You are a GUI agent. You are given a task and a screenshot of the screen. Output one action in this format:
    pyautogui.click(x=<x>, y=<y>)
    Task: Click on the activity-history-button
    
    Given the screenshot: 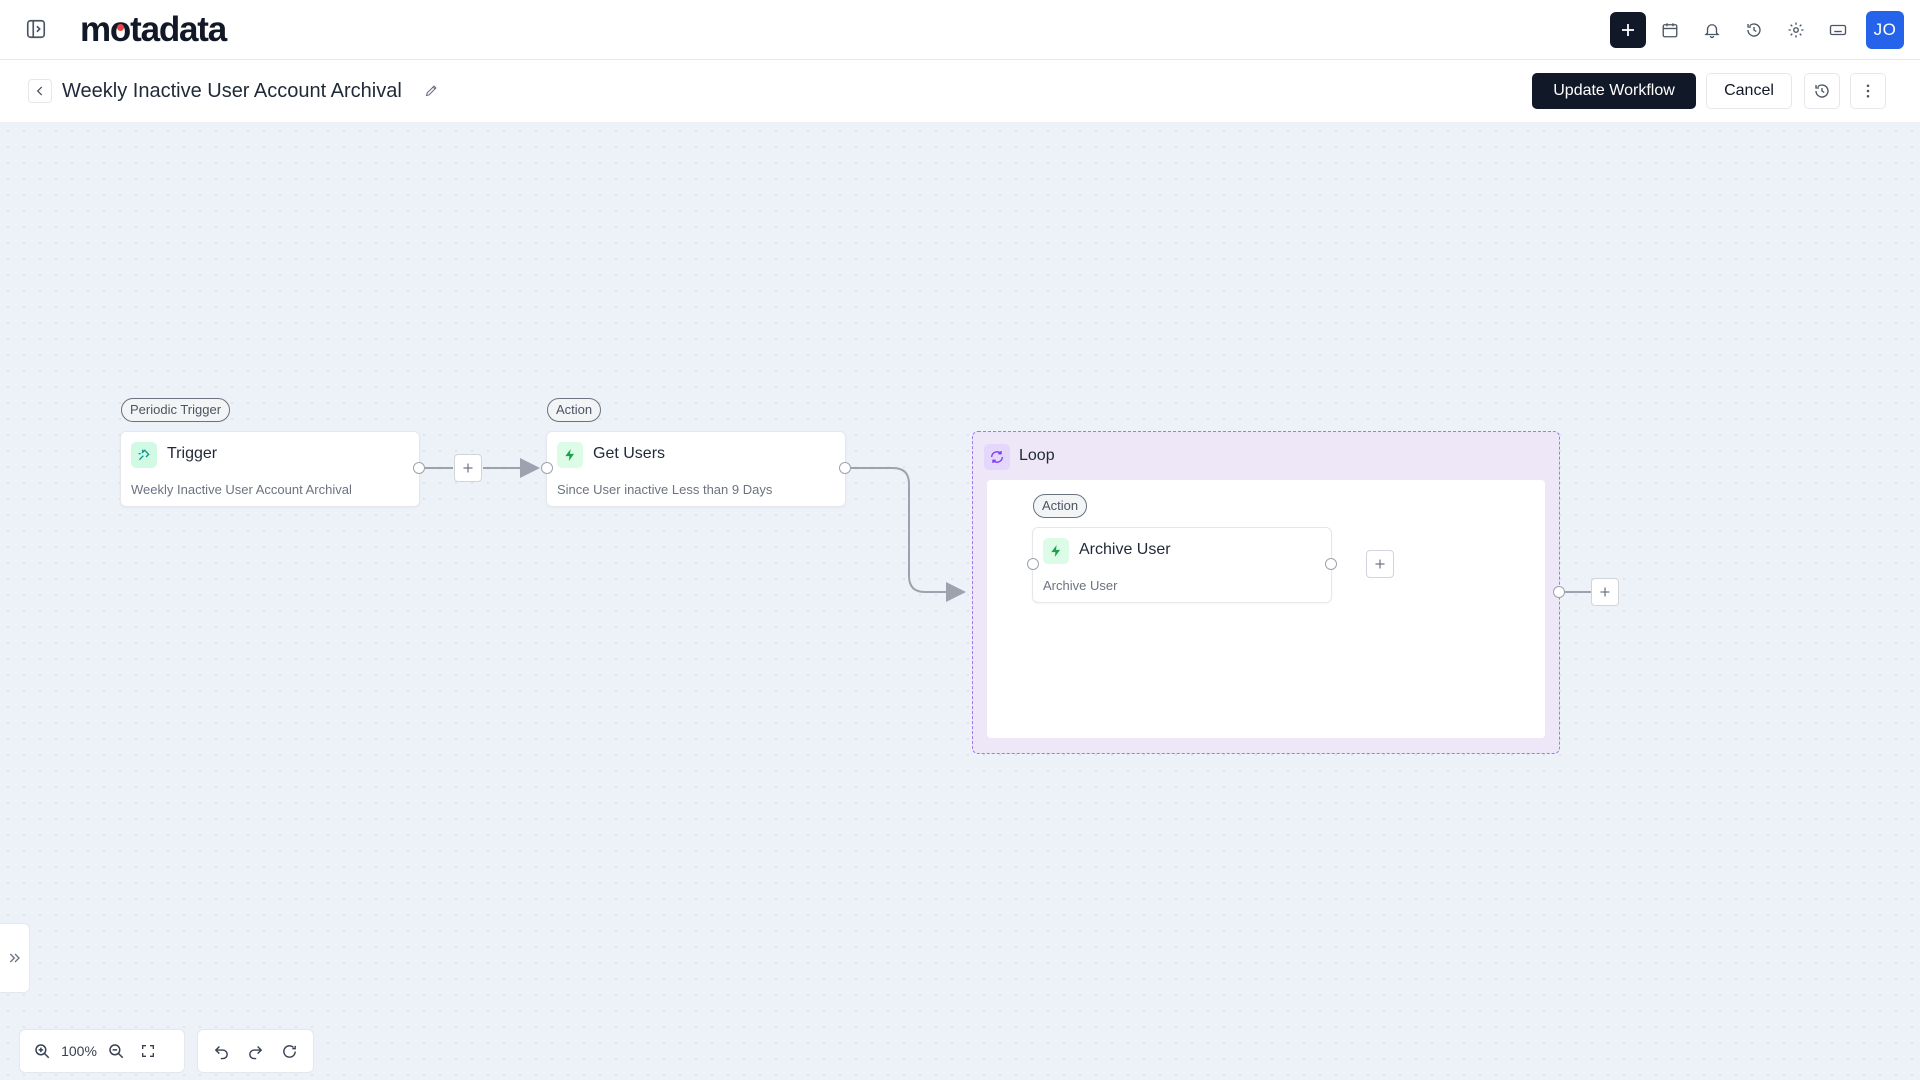 What is the action you would take?
    pyautogui.click(x=1754, y=30)
    